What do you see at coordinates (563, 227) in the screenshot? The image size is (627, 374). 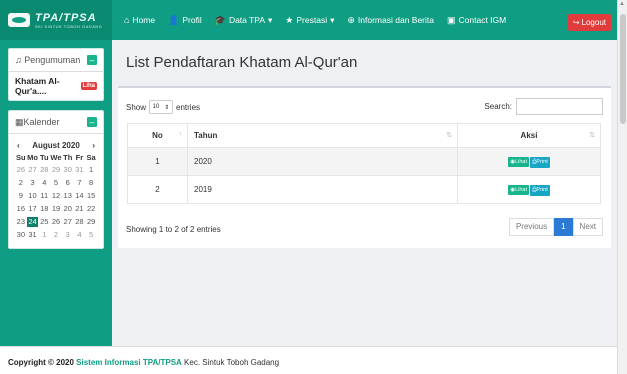 I see `page-1-button: 1` at bounding box center [563, 227].